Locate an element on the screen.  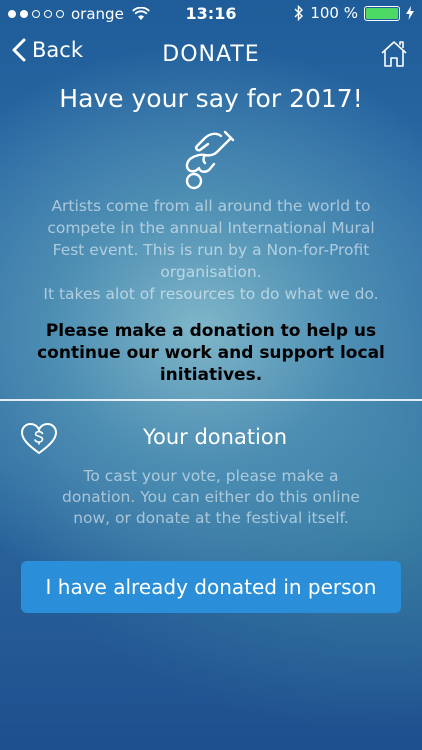
section-title: Your donation is located at coordinates (215, 437).